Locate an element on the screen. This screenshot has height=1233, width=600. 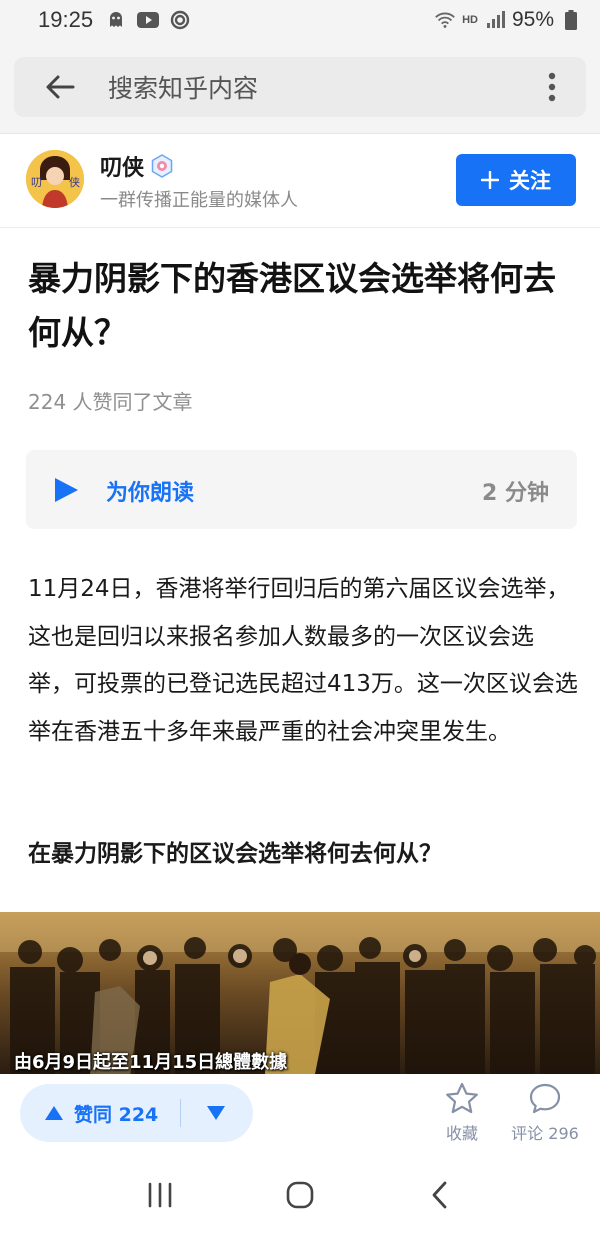
status-bar: 19:25 HD 95% is located at coordinates (300, 20).